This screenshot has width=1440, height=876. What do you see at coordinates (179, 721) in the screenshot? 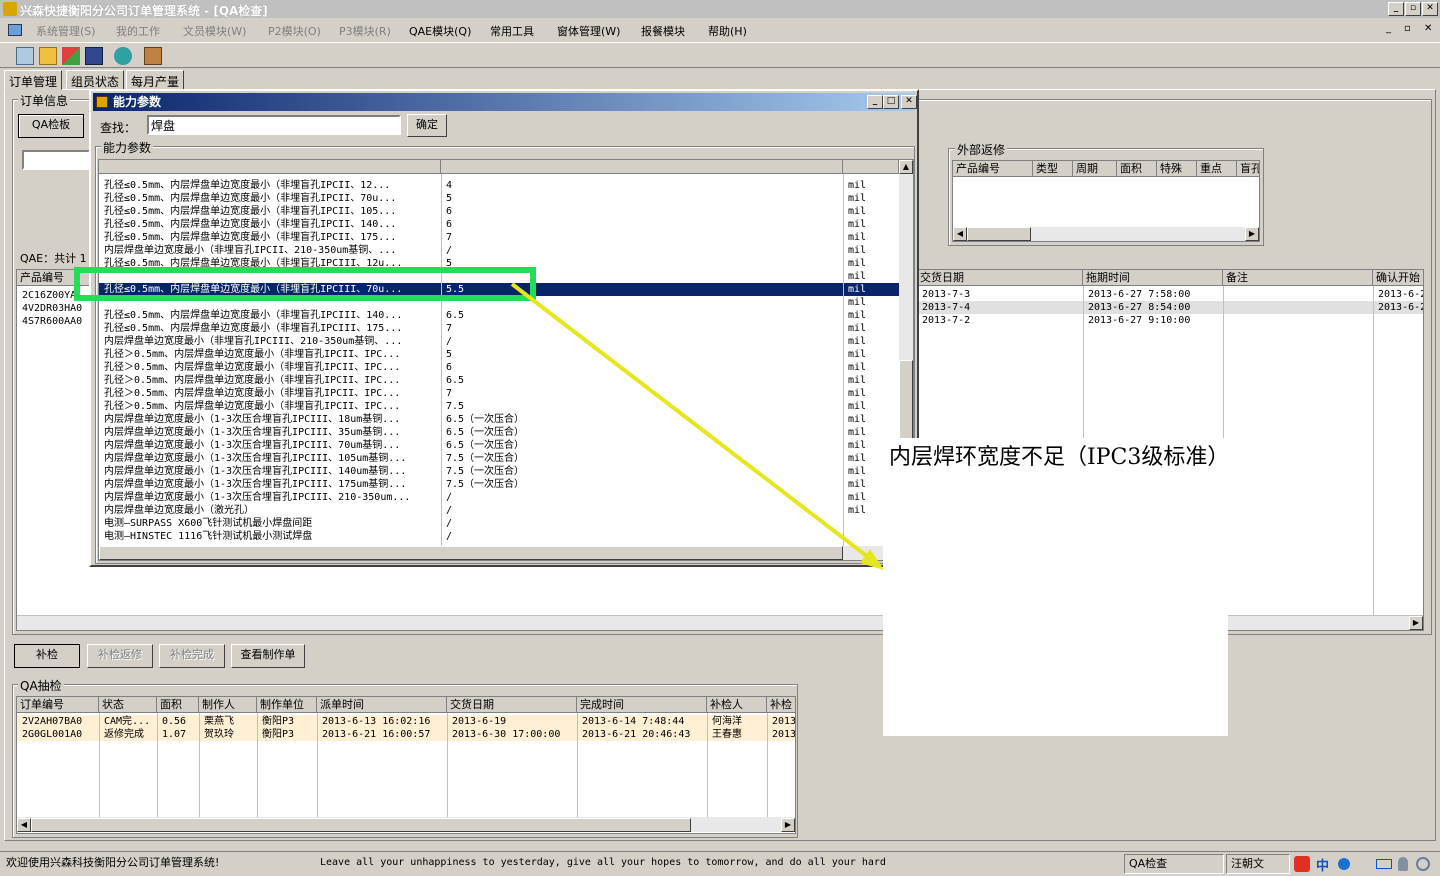
I see `qa-sampling-cell: 0.56` at bounding box center [179, 721].